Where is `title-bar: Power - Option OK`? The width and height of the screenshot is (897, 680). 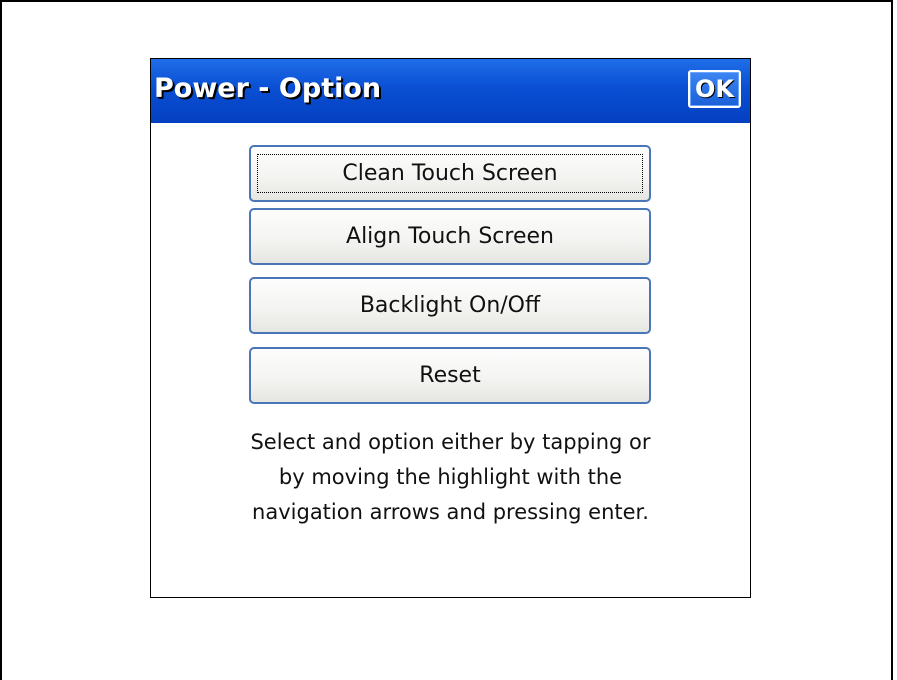
title-bar: Power - Option OK is located at coordinates (450, 91).